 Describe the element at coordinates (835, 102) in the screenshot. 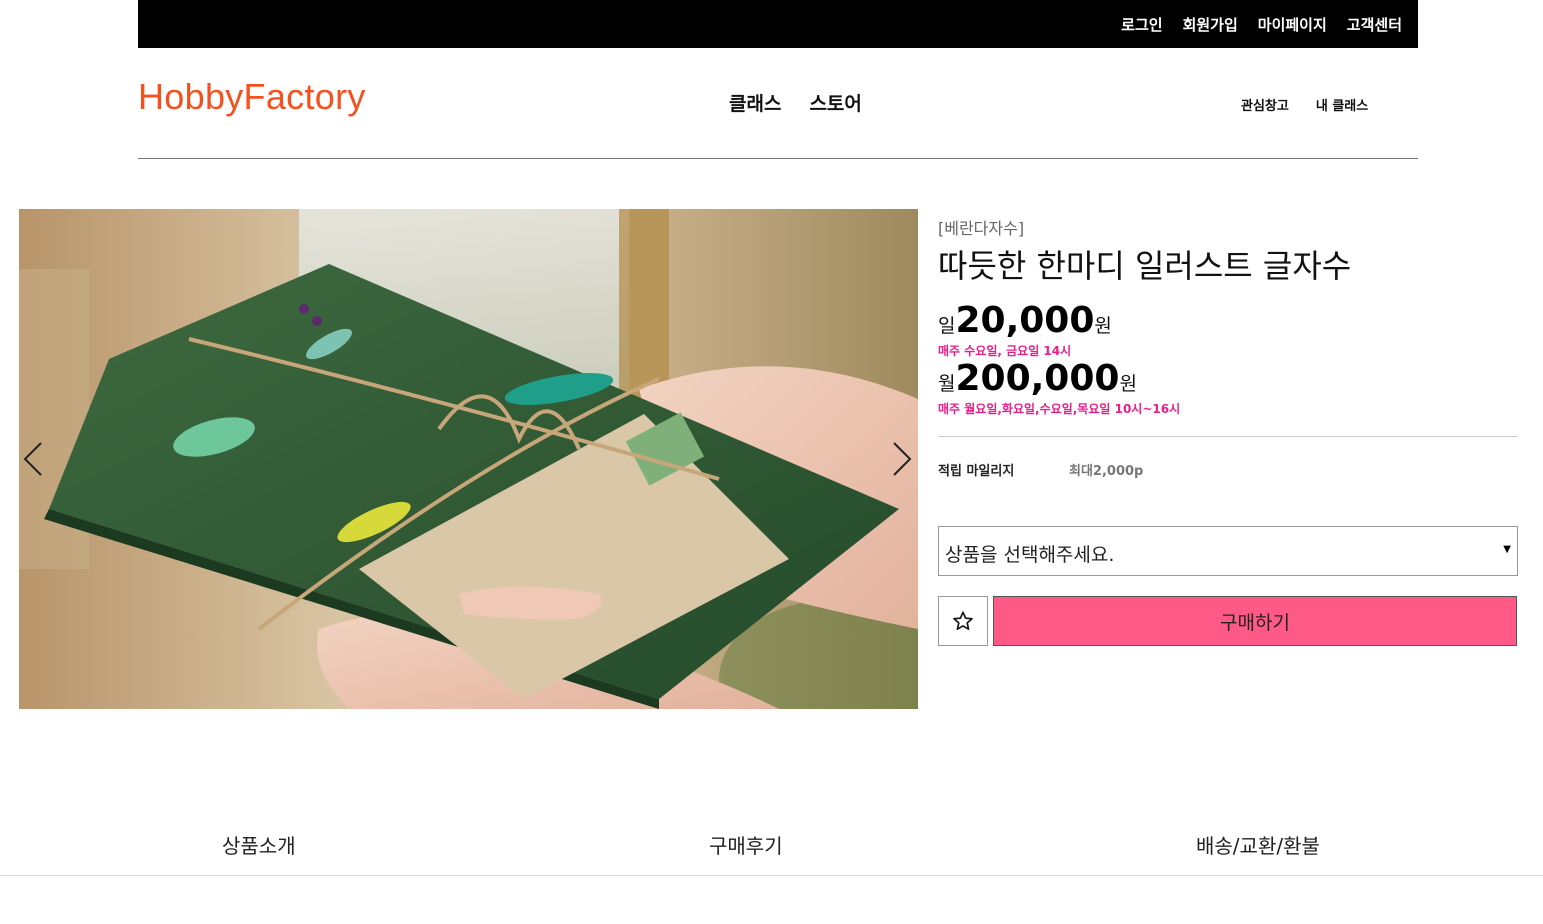

I see `nav-item-store: 스토어` at that location.